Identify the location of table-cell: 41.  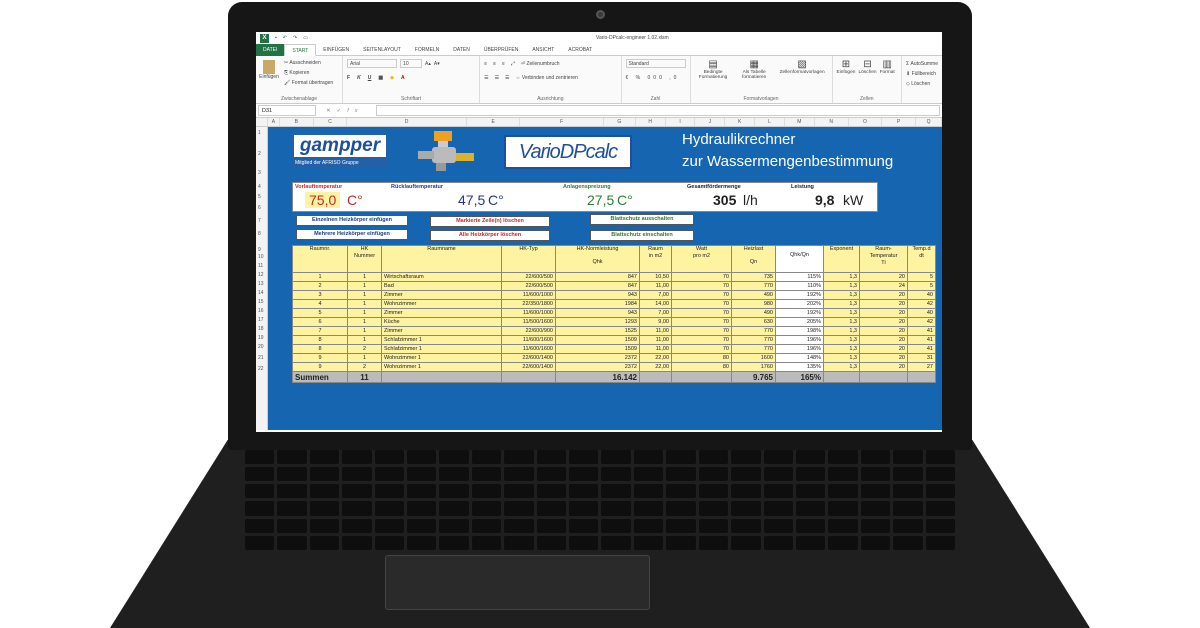
(921, 331).